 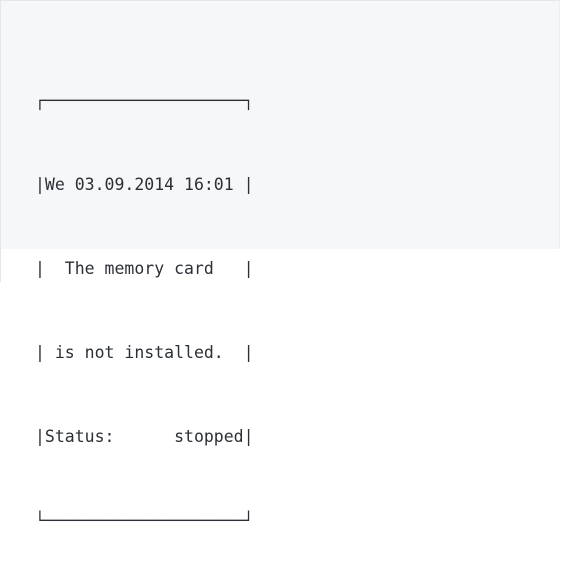 What do you see at coordinates (559, 124) in the screenshot?
I see `right-divider` at bounding box center [559, 124].